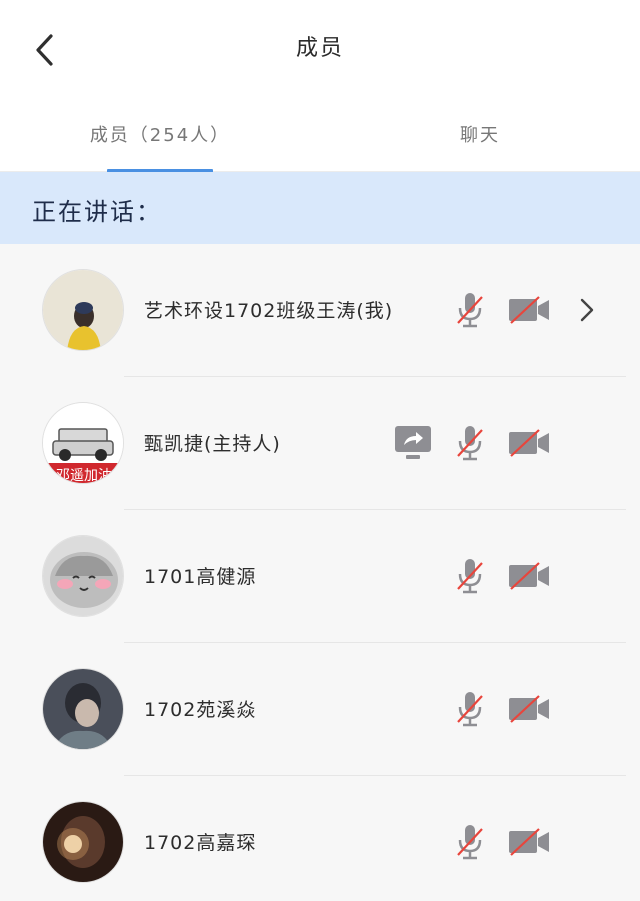  What do you see at coordinates (320, 443) in the screenshot?
I see `member-row: 邓遥加油 甄凯捷(主持人)` at bounding box center [320, 443].